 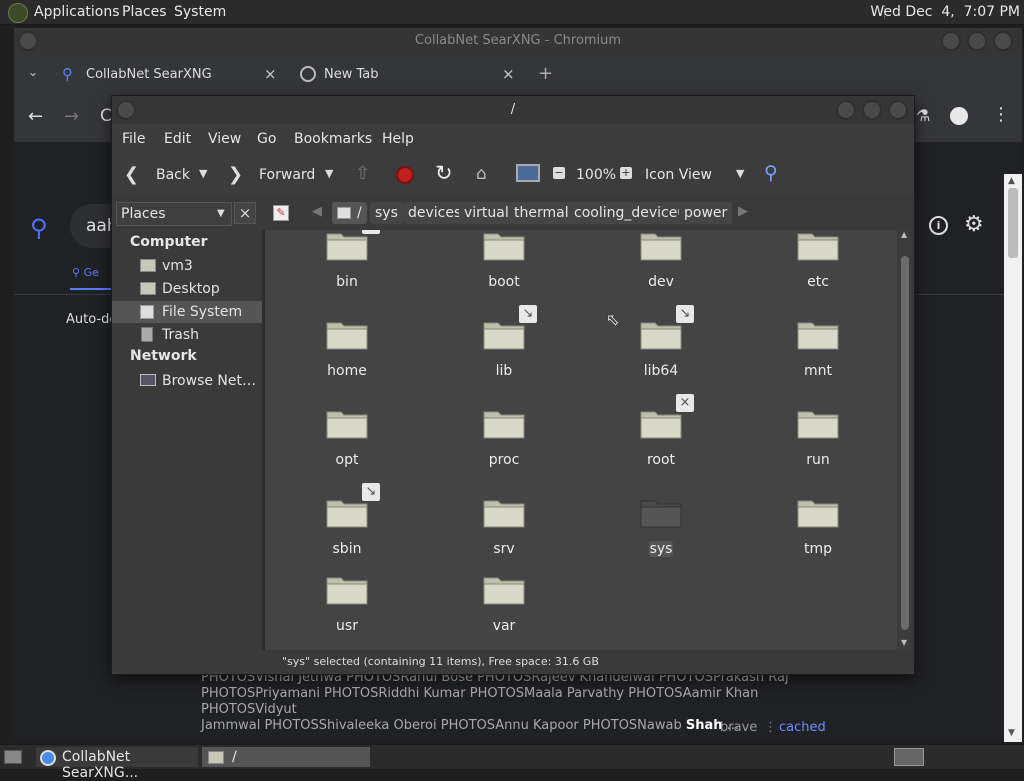 What do you see at coordinates (187, 289) in the screenshot?
I see `sidebar-item-desktop: Desktop` at bounding box center [187, 289].